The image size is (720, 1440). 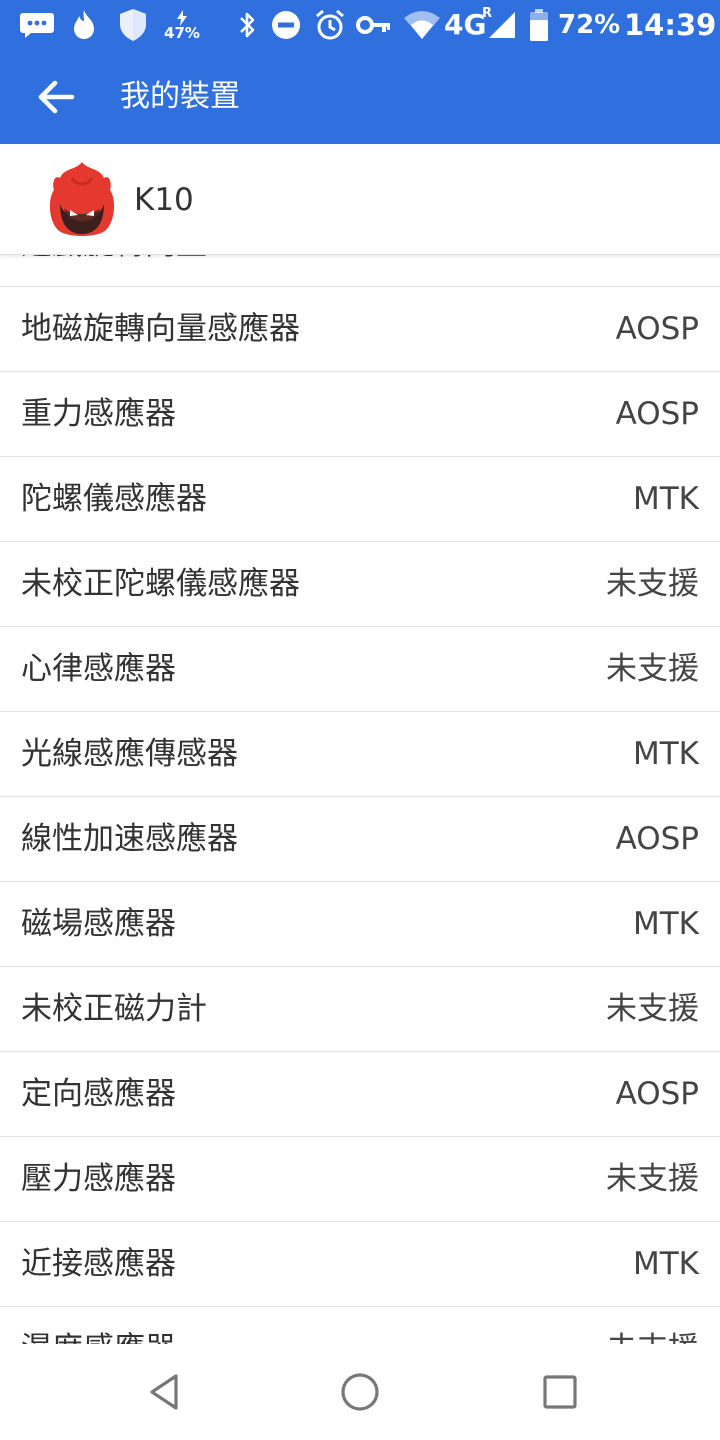 What do you see at coordinates (360, 270) in the screenshot?
I see `list-item: 遊戲旋轉向量 AOSP` at bounding box center [360, 270].